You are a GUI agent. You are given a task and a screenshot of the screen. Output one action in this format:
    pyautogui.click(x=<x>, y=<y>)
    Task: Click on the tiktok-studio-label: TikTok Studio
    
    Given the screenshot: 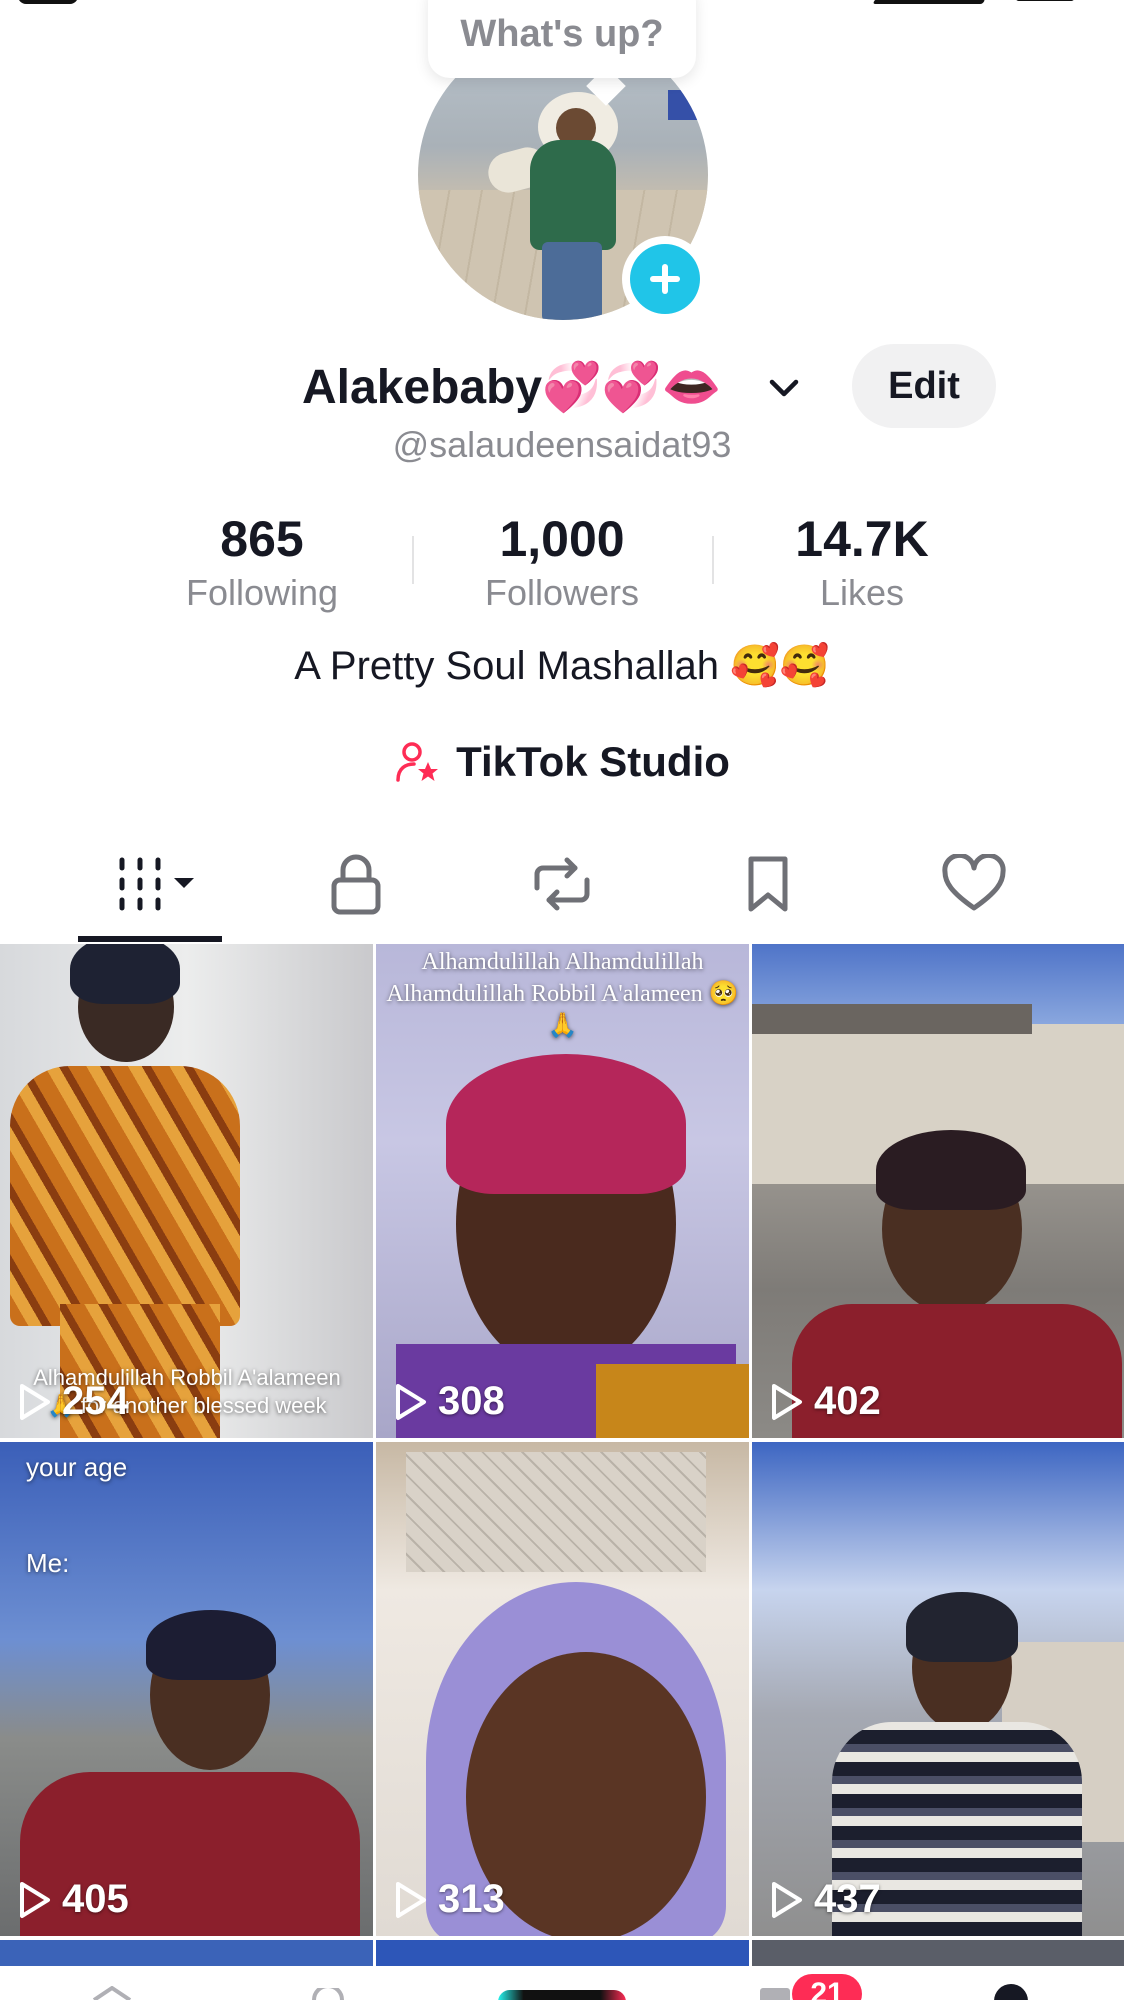 What is the action you would take?
    pyautogui.click(x=593, y=761)
    